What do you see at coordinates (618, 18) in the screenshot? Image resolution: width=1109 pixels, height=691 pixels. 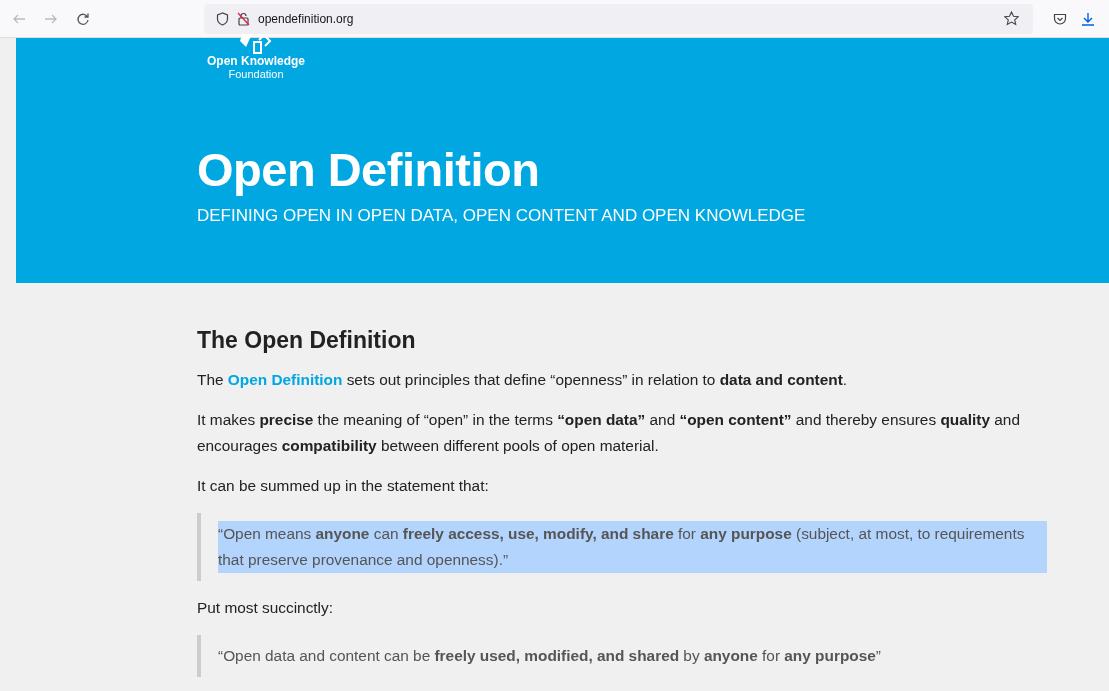 I see `address-bar: opendefinition.org` at bounding box center [618, 18].